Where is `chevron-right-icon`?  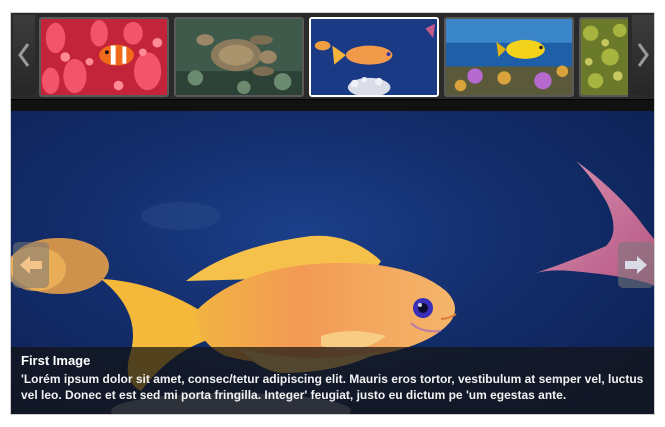
chevron-right-icon is located at coordinates (643, 55).